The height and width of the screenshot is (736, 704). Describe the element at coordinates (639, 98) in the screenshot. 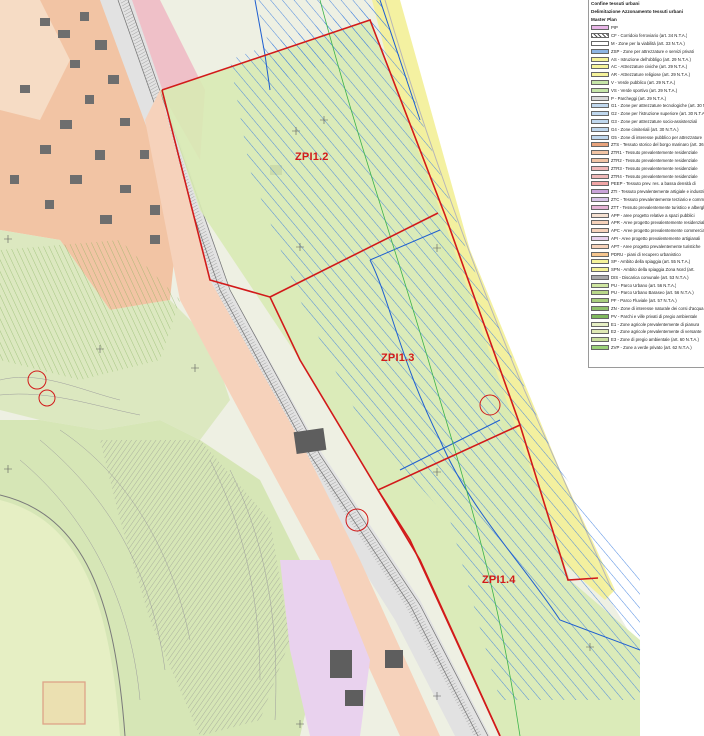

I see `legend-label: P - Parcheggi (art. 29 N.T.A.)` at that location.